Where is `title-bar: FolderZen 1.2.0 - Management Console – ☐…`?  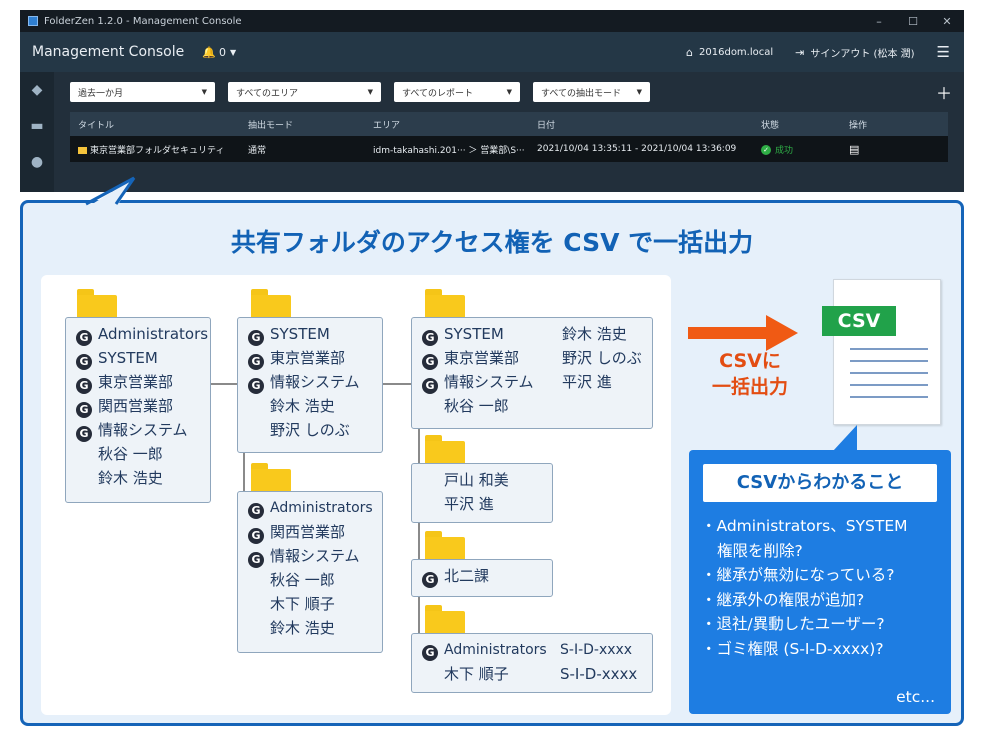
title-bar: FolderZen 1.2.0 - Management Console – ☐… is located at coordinates (492, 21).